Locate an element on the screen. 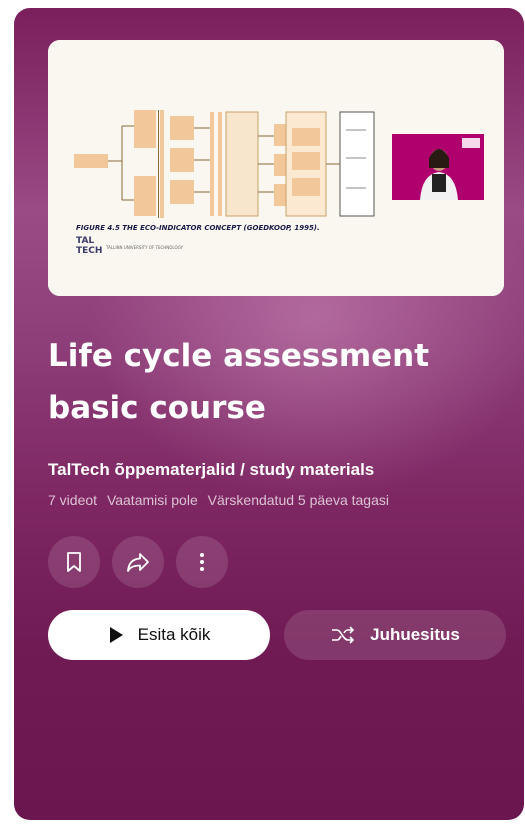 The image size is (525, 824). save-playlist-button is located at coordinates (74, 562).